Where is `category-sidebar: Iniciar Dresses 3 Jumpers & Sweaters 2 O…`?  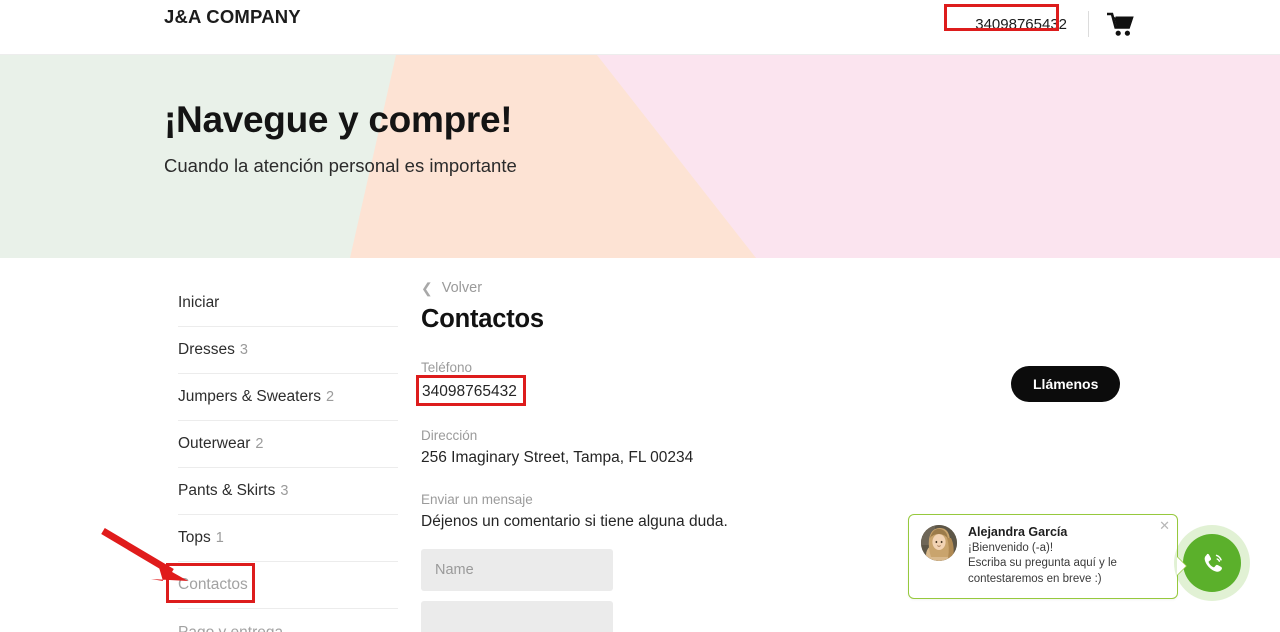
category-sidebar: Iniciar Dresses 3 Jumpers & Sweaters 2 O… is located at coordinates (288, 456).